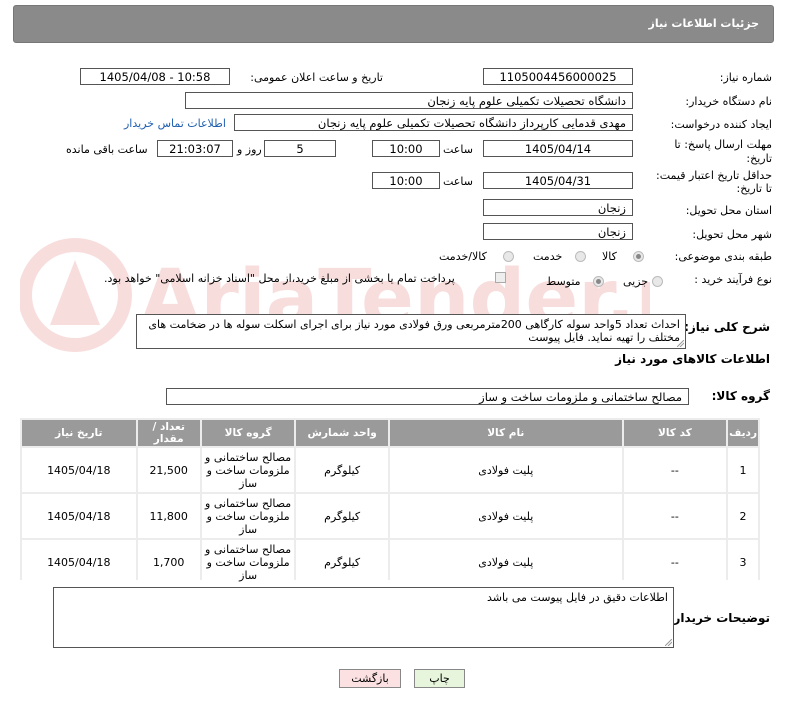 This screenshot has height=705, width=788. What do you see at coordinates (558, 180) in the screenshot?
I see `validity-date-field: 1405/04/31` at bounding box center [558, 180].